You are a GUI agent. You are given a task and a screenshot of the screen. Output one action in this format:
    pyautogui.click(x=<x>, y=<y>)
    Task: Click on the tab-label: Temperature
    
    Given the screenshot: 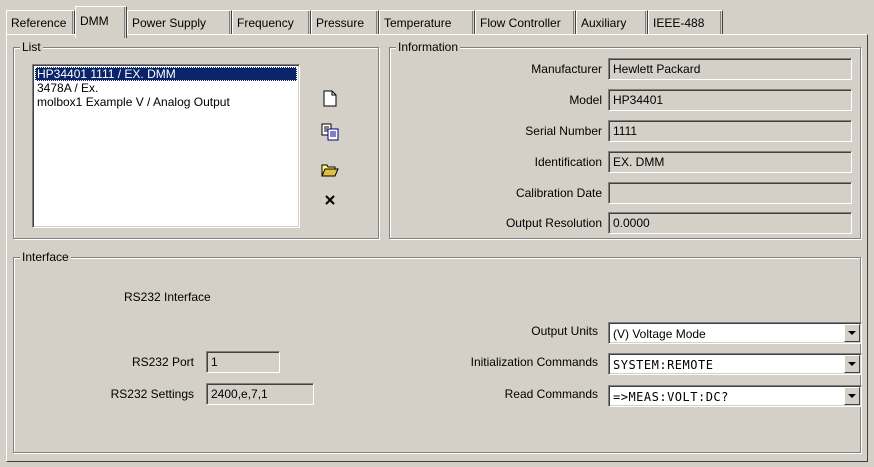 What is the action you would take?
    pyautogui.click(x=418, y=23)
    